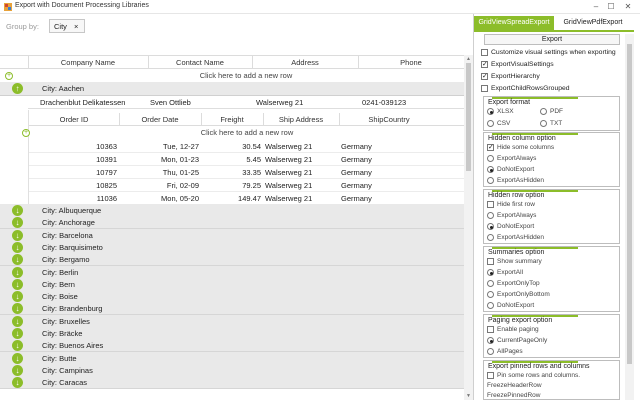  What do you see at coordinates (17, 88) in the screenshot?
I see `collapse-group-icon: ↑` at bounding box center [17, 88].